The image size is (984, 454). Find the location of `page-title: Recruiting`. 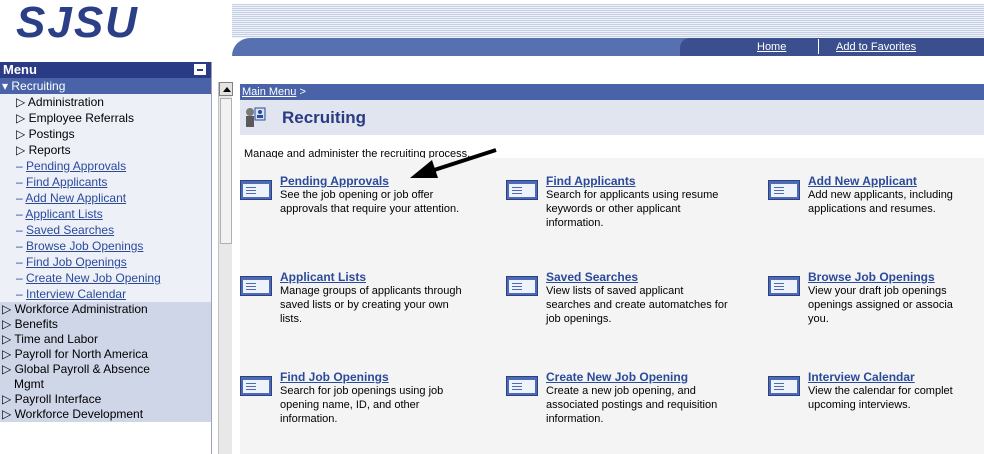

page-title: Recruiting is located at coordinates (324, 117).